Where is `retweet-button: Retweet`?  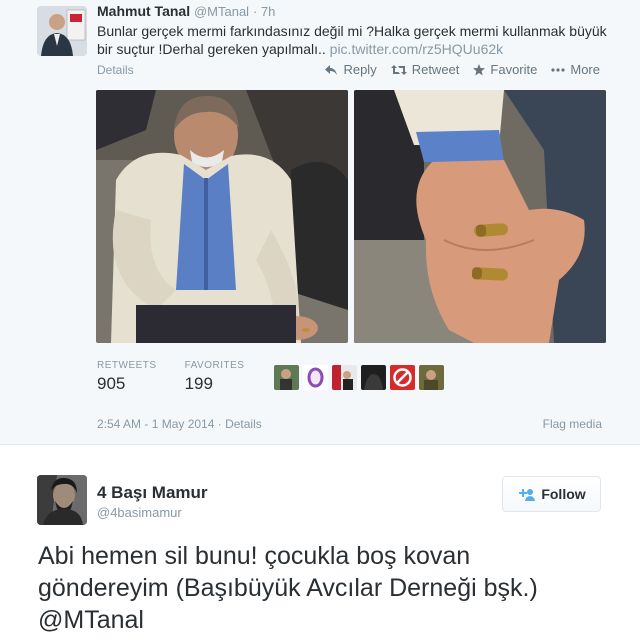
retweet-button: Retweet is located at coordinates (425, 69).